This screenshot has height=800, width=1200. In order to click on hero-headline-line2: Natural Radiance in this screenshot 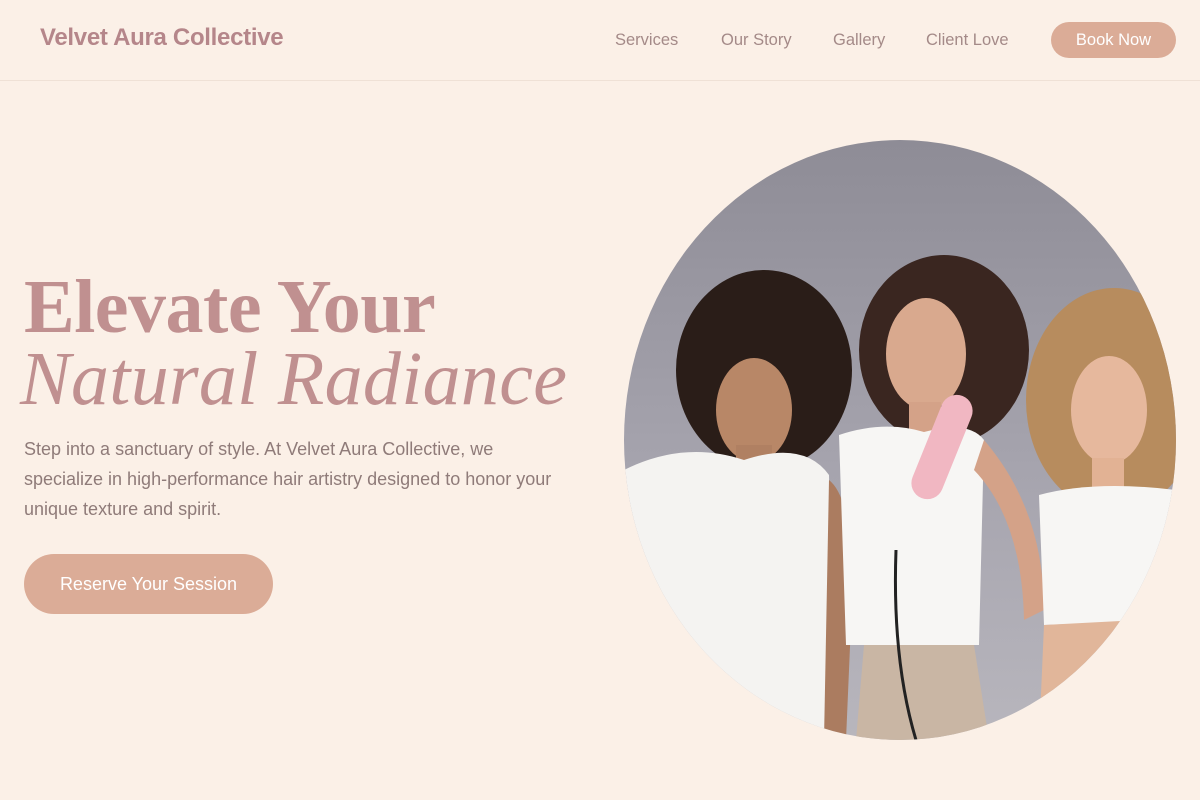, I will do `click(294, 379)`.